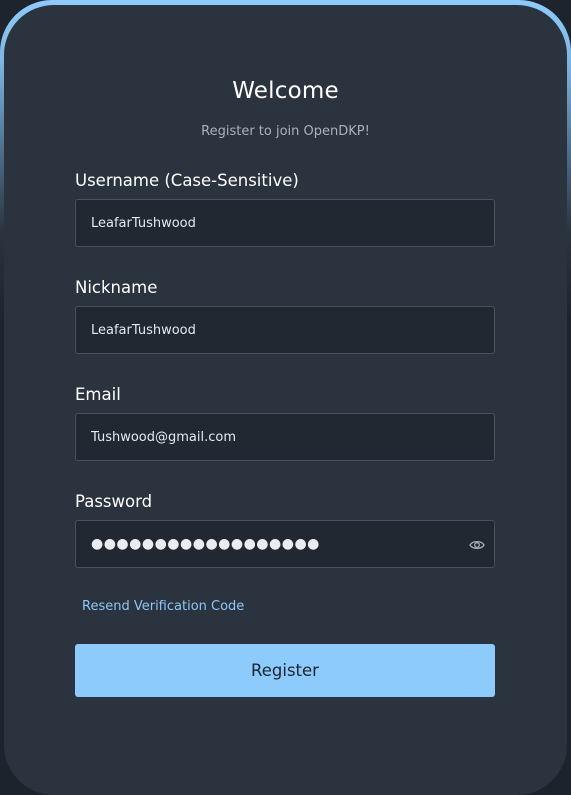  I want to click on password-masked-value: ●●●●●●●●●●●●●●●●●●, so click(205, 544).